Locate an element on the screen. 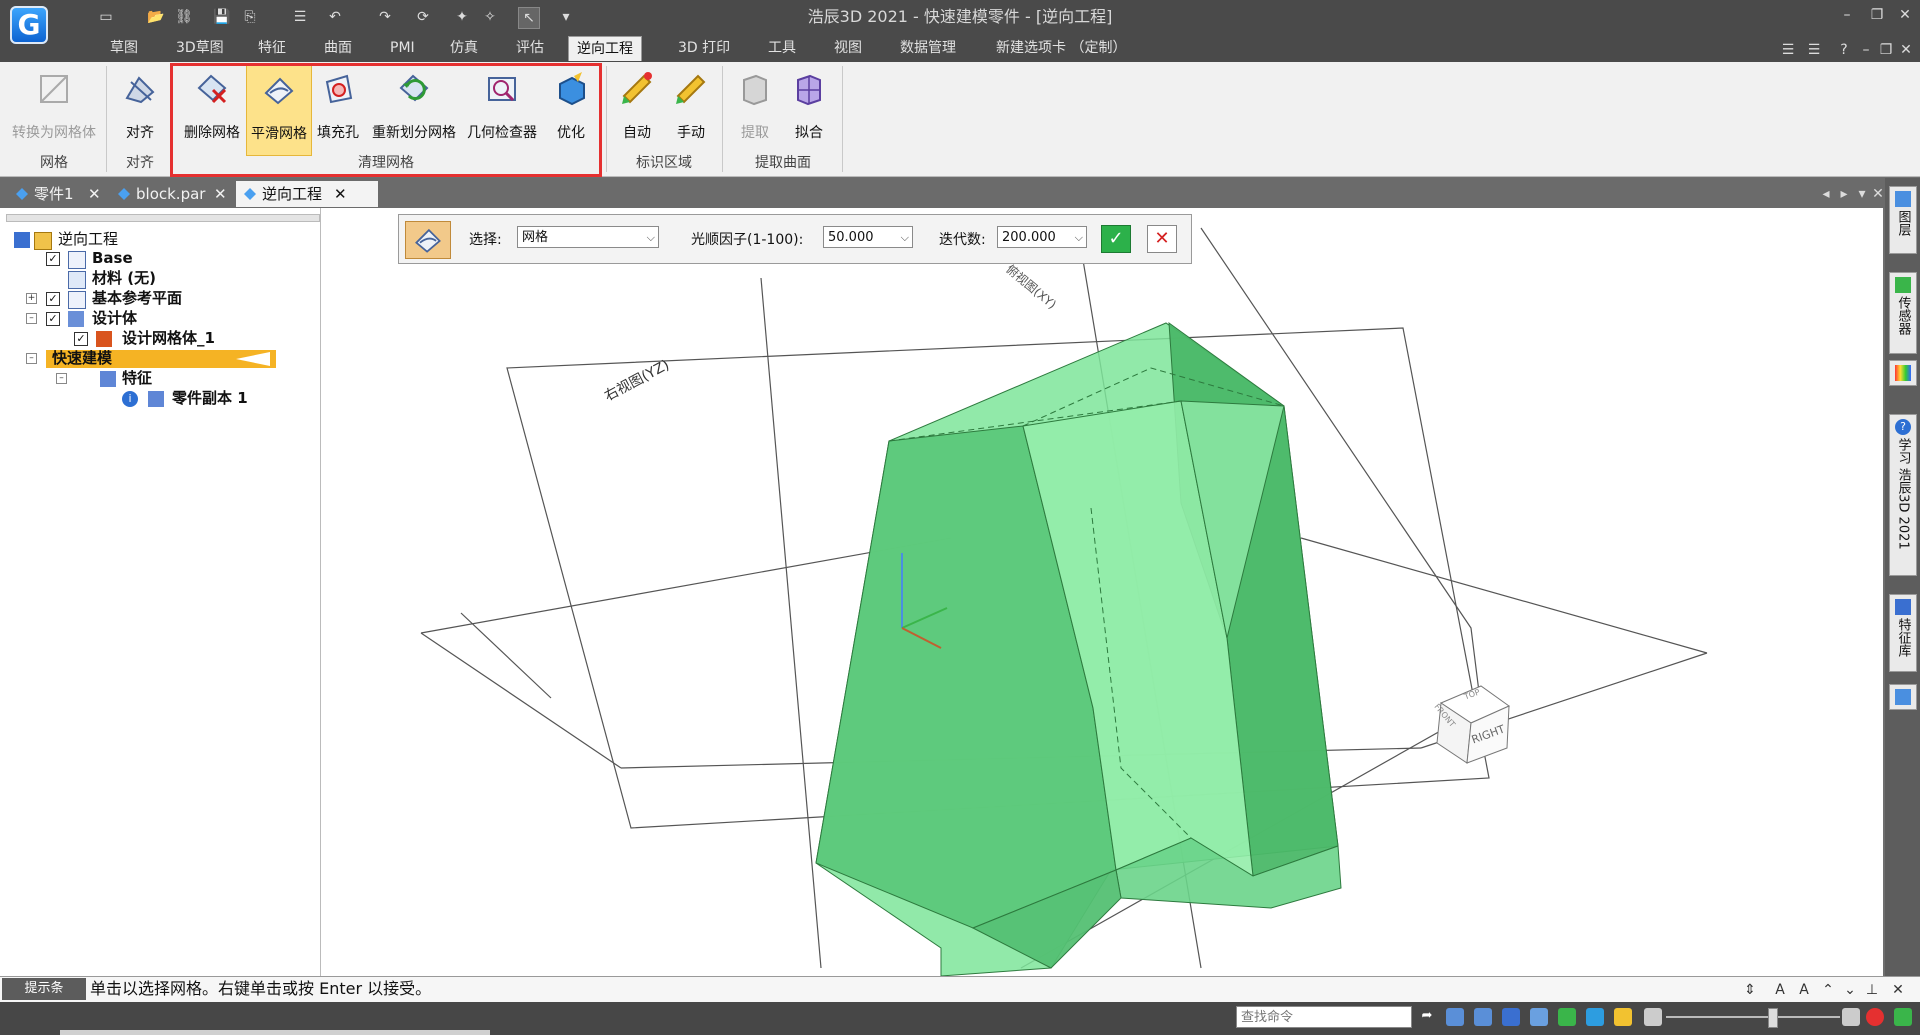 This screenshot has width=1920, height=1035. dock-layers-label: 图层 is located at coordinates (1903, 223).